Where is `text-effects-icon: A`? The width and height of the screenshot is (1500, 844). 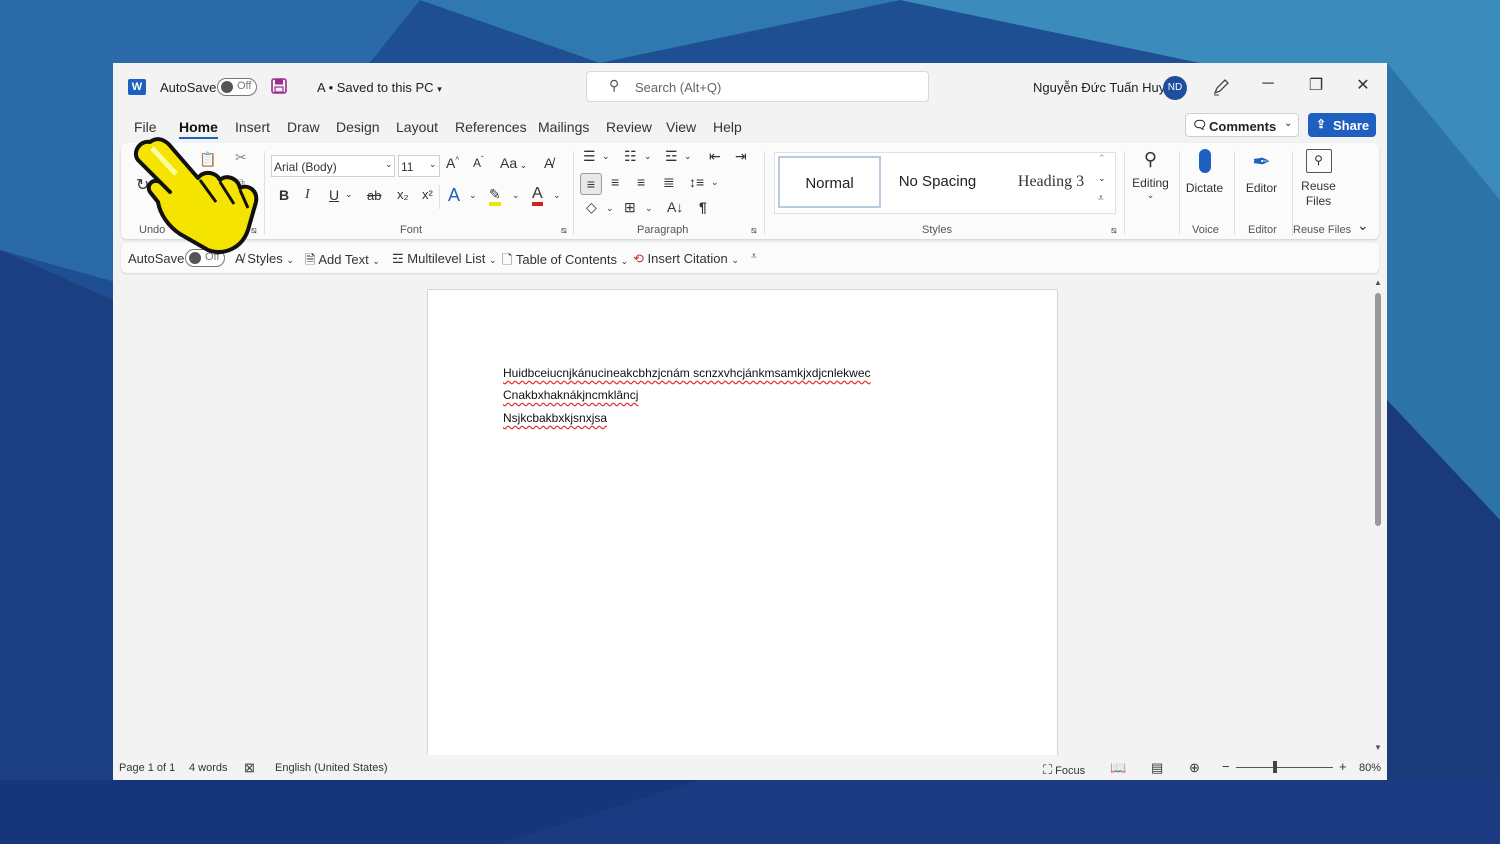
text-effects-icon: A is located at coordinates (454, 195).